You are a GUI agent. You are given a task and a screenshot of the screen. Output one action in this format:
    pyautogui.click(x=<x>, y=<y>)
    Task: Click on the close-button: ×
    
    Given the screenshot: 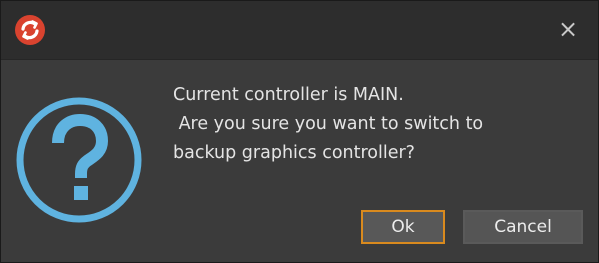 What is the action you would take?
    pyautogui.click(x=568, y=29)
    